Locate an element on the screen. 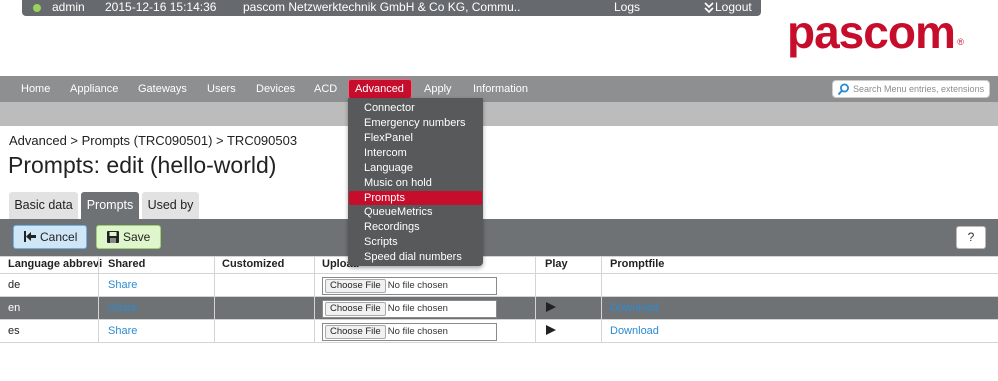  help-button: ? is located at coordinates (971, 237).